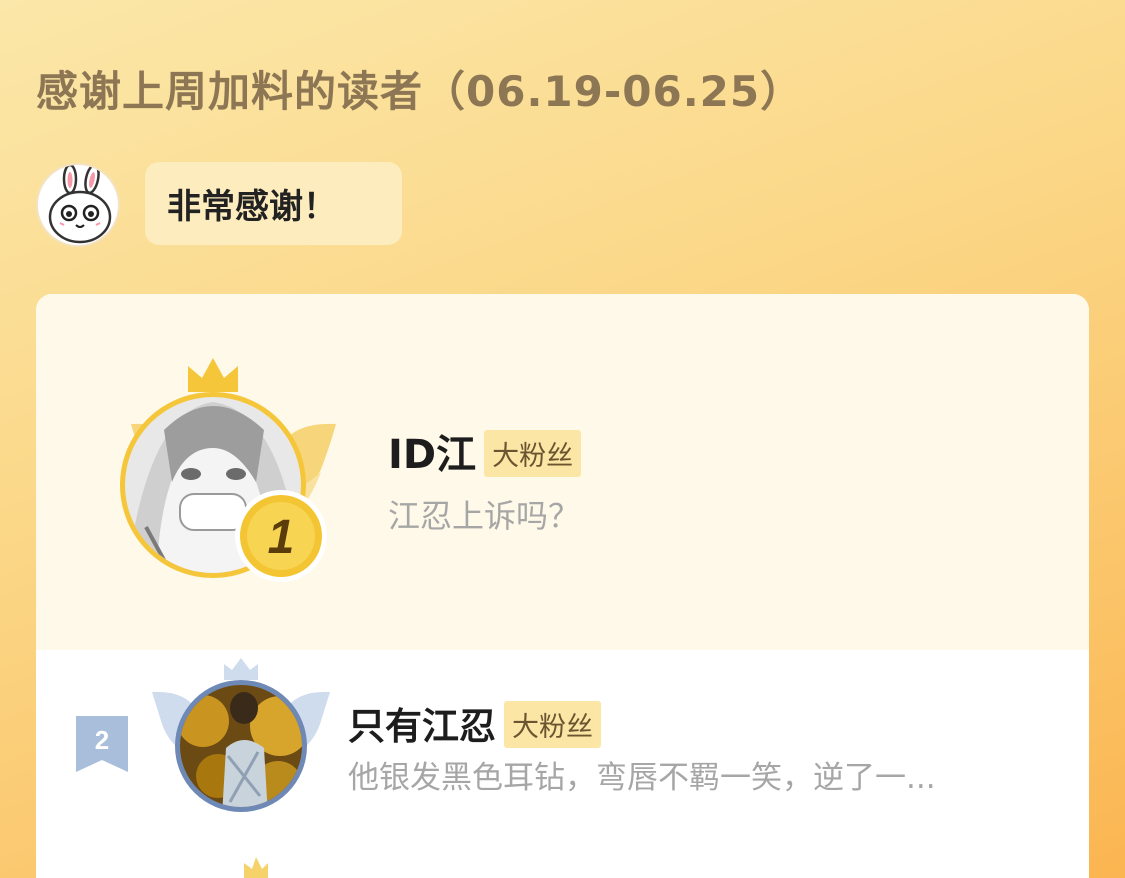 The width and height of the screenshot is (1125, 878). I want to click on second-place-emblem, so click(241, 735).